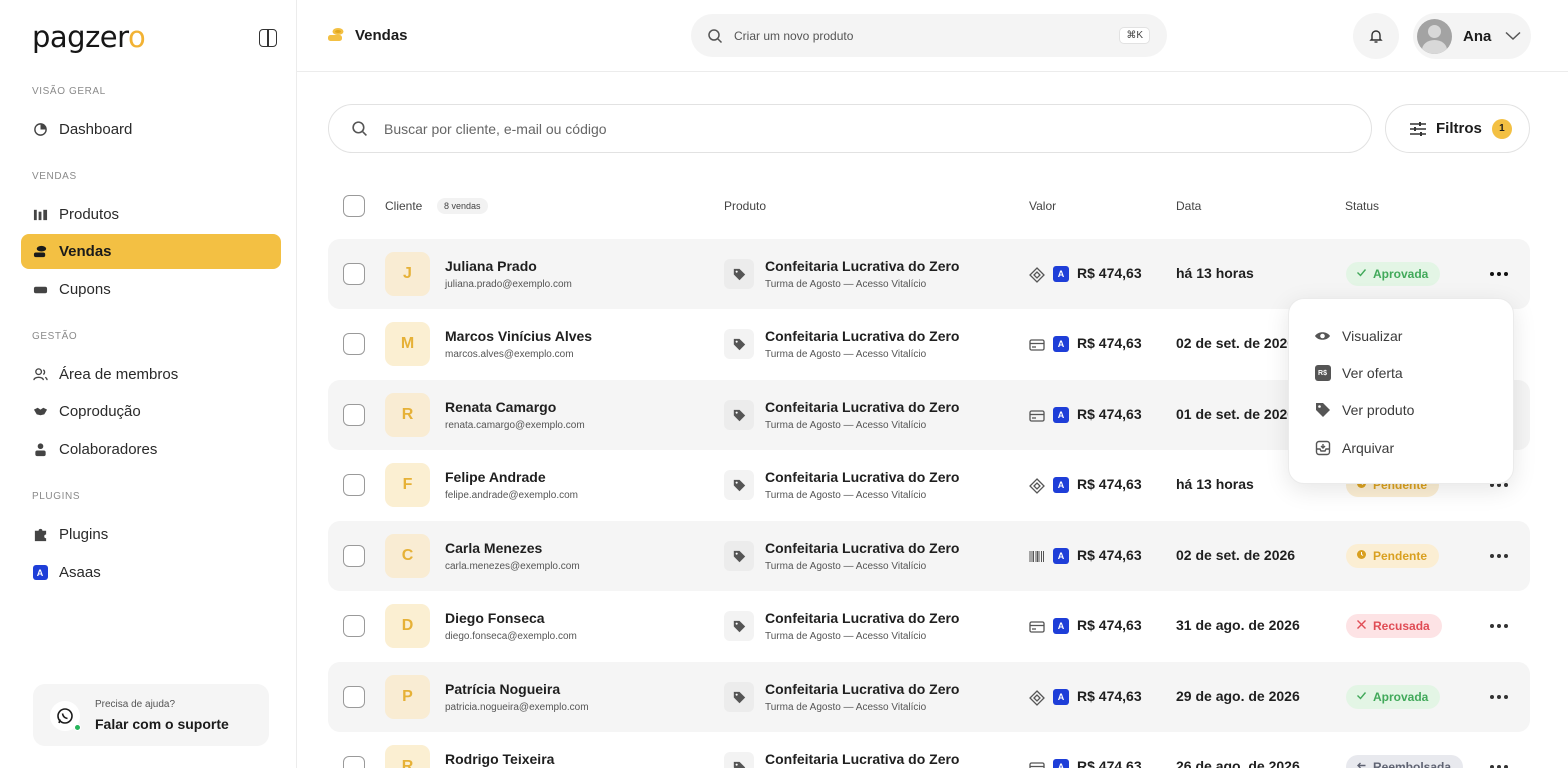 The height and width of the screenshot is (768, 1568). What do you see at coordinates (1322, 373) in the screenshot?
I see `offer-icon-glyph: R$` at bounding box center [1322, 373].